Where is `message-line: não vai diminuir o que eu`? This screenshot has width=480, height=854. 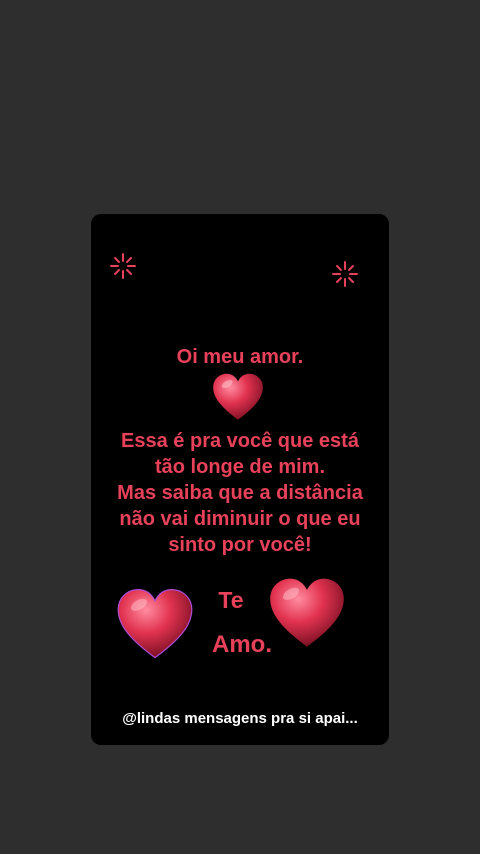 message-line: não vai diminuir o que eu is located at coordinates (240, 519).